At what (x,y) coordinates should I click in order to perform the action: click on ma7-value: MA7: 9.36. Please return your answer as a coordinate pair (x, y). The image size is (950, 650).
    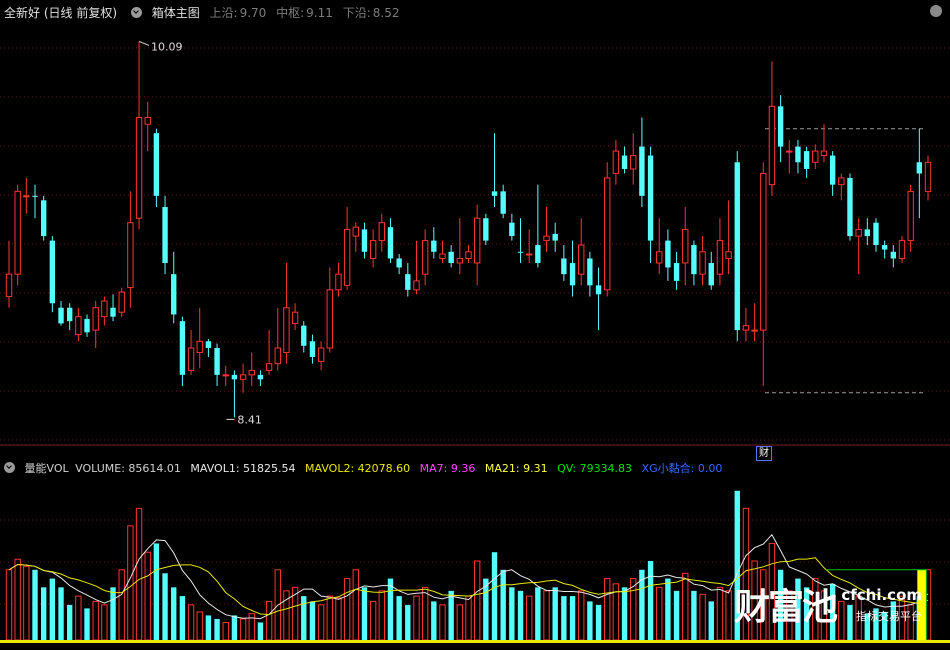
    Looking at the image, I should click on (447, 468).